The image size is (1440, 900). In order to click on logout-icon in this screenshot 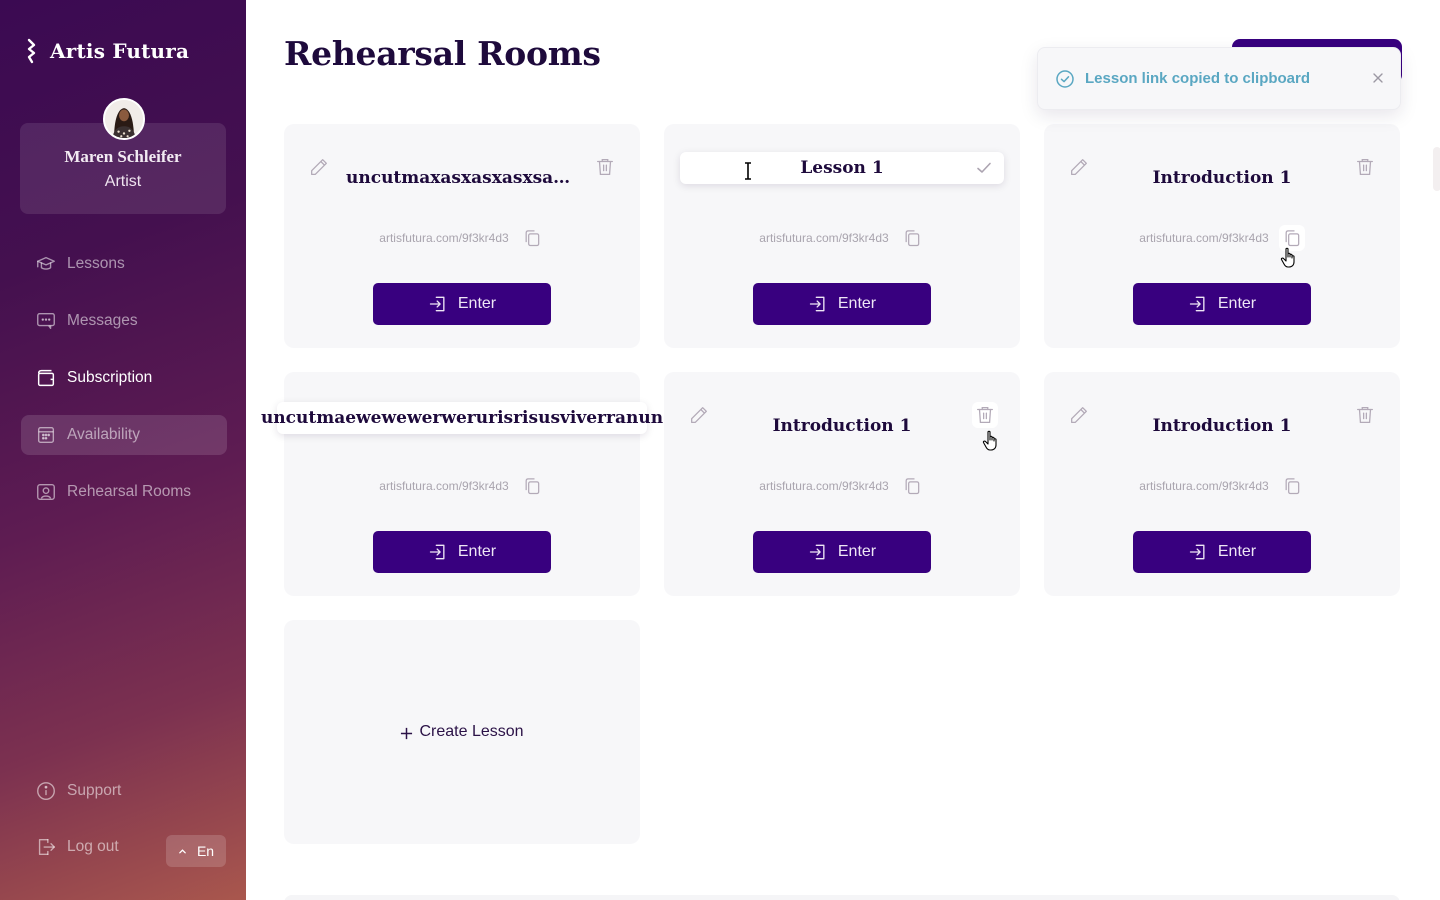, I will do `click(46, 847)`.